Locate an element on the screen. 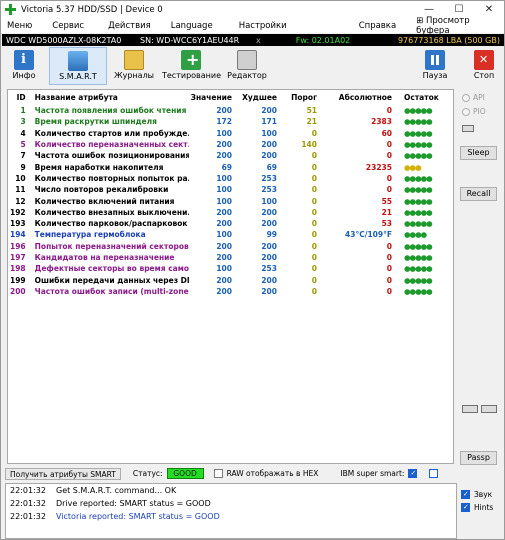 The height and width of the screenshot is (540, 505). menu-service: Сервис is located at coordinates (68, 26).